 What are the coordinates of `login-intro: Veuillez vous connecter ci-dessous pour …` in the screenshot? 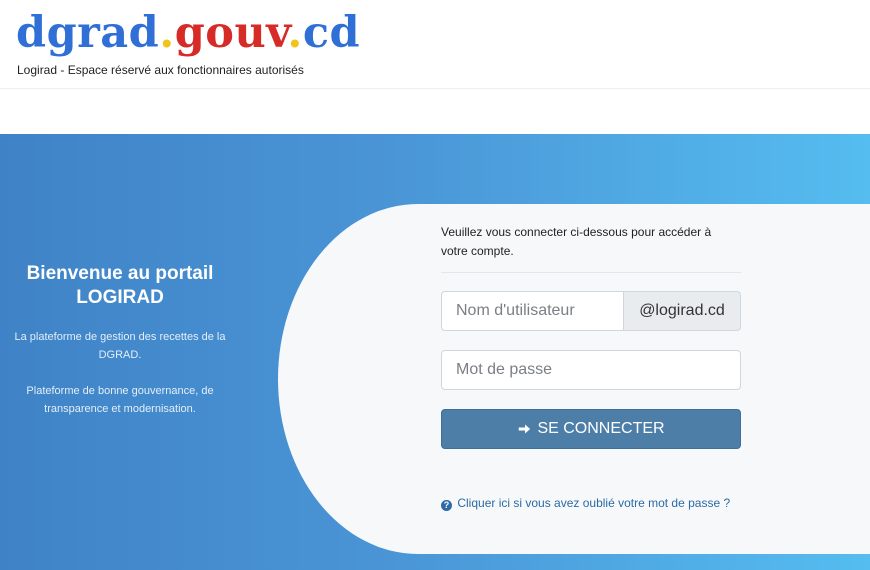 It's located at (576, 241).